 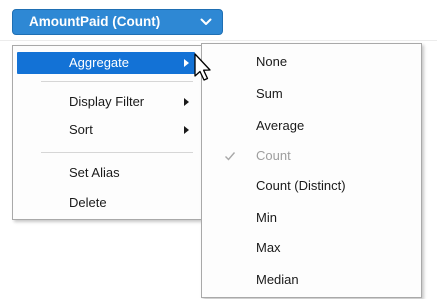 I want to click on field-pill-amountpaid: AmountPaid (Count), so click(x=117, y=22).